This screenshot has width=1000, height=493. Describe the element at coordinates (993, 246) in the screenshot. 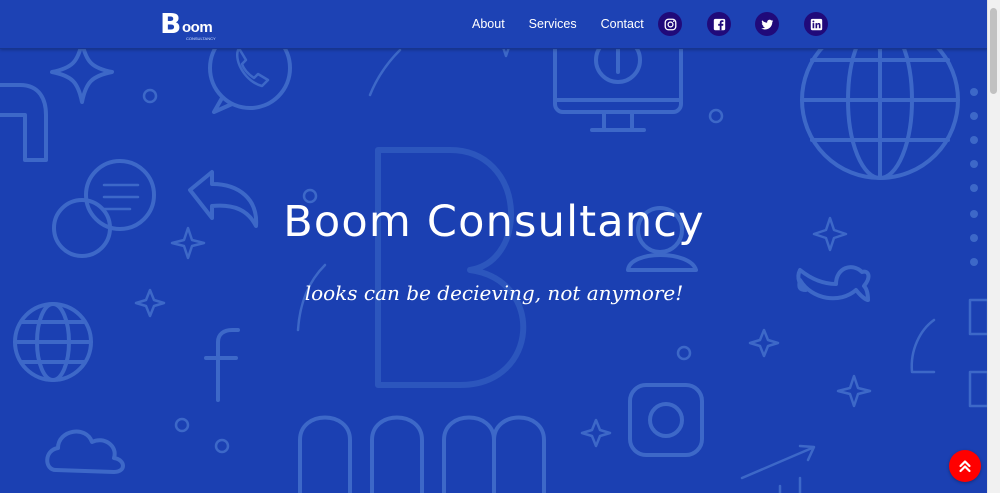

I see `page-scrollbar` at that location.